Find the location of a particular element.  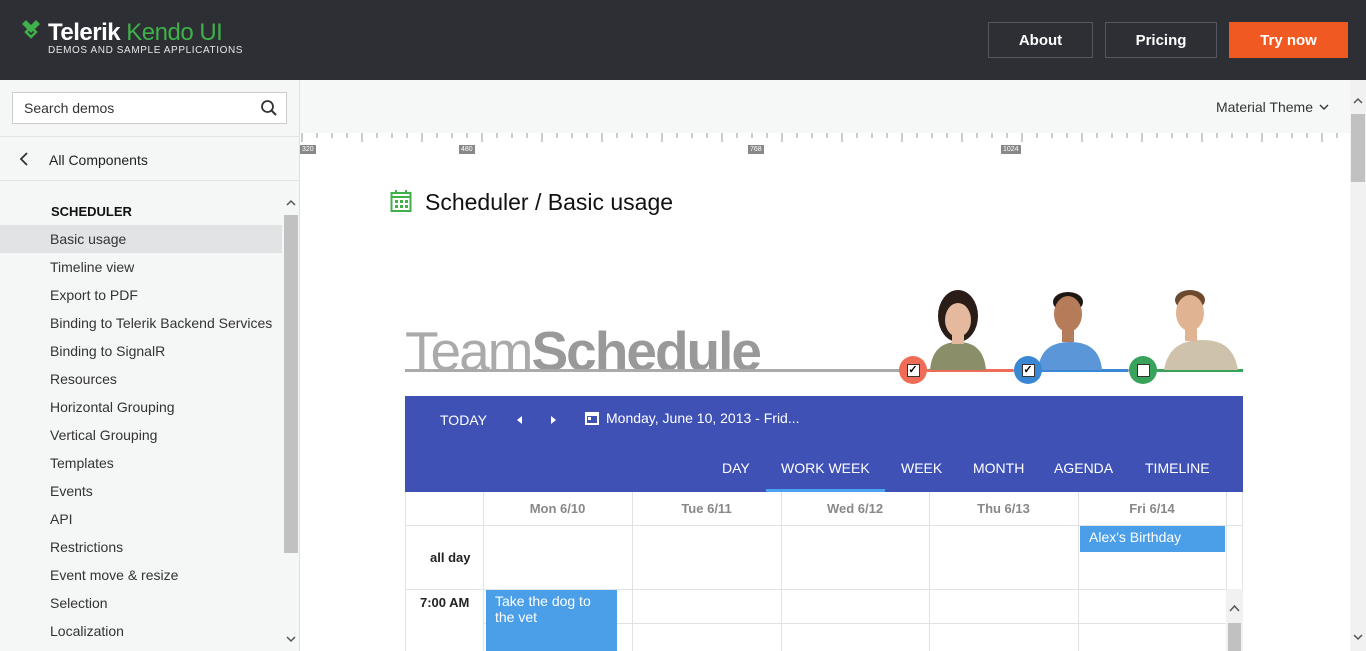

chevron-left-icon is located at coordinates (23, 159).